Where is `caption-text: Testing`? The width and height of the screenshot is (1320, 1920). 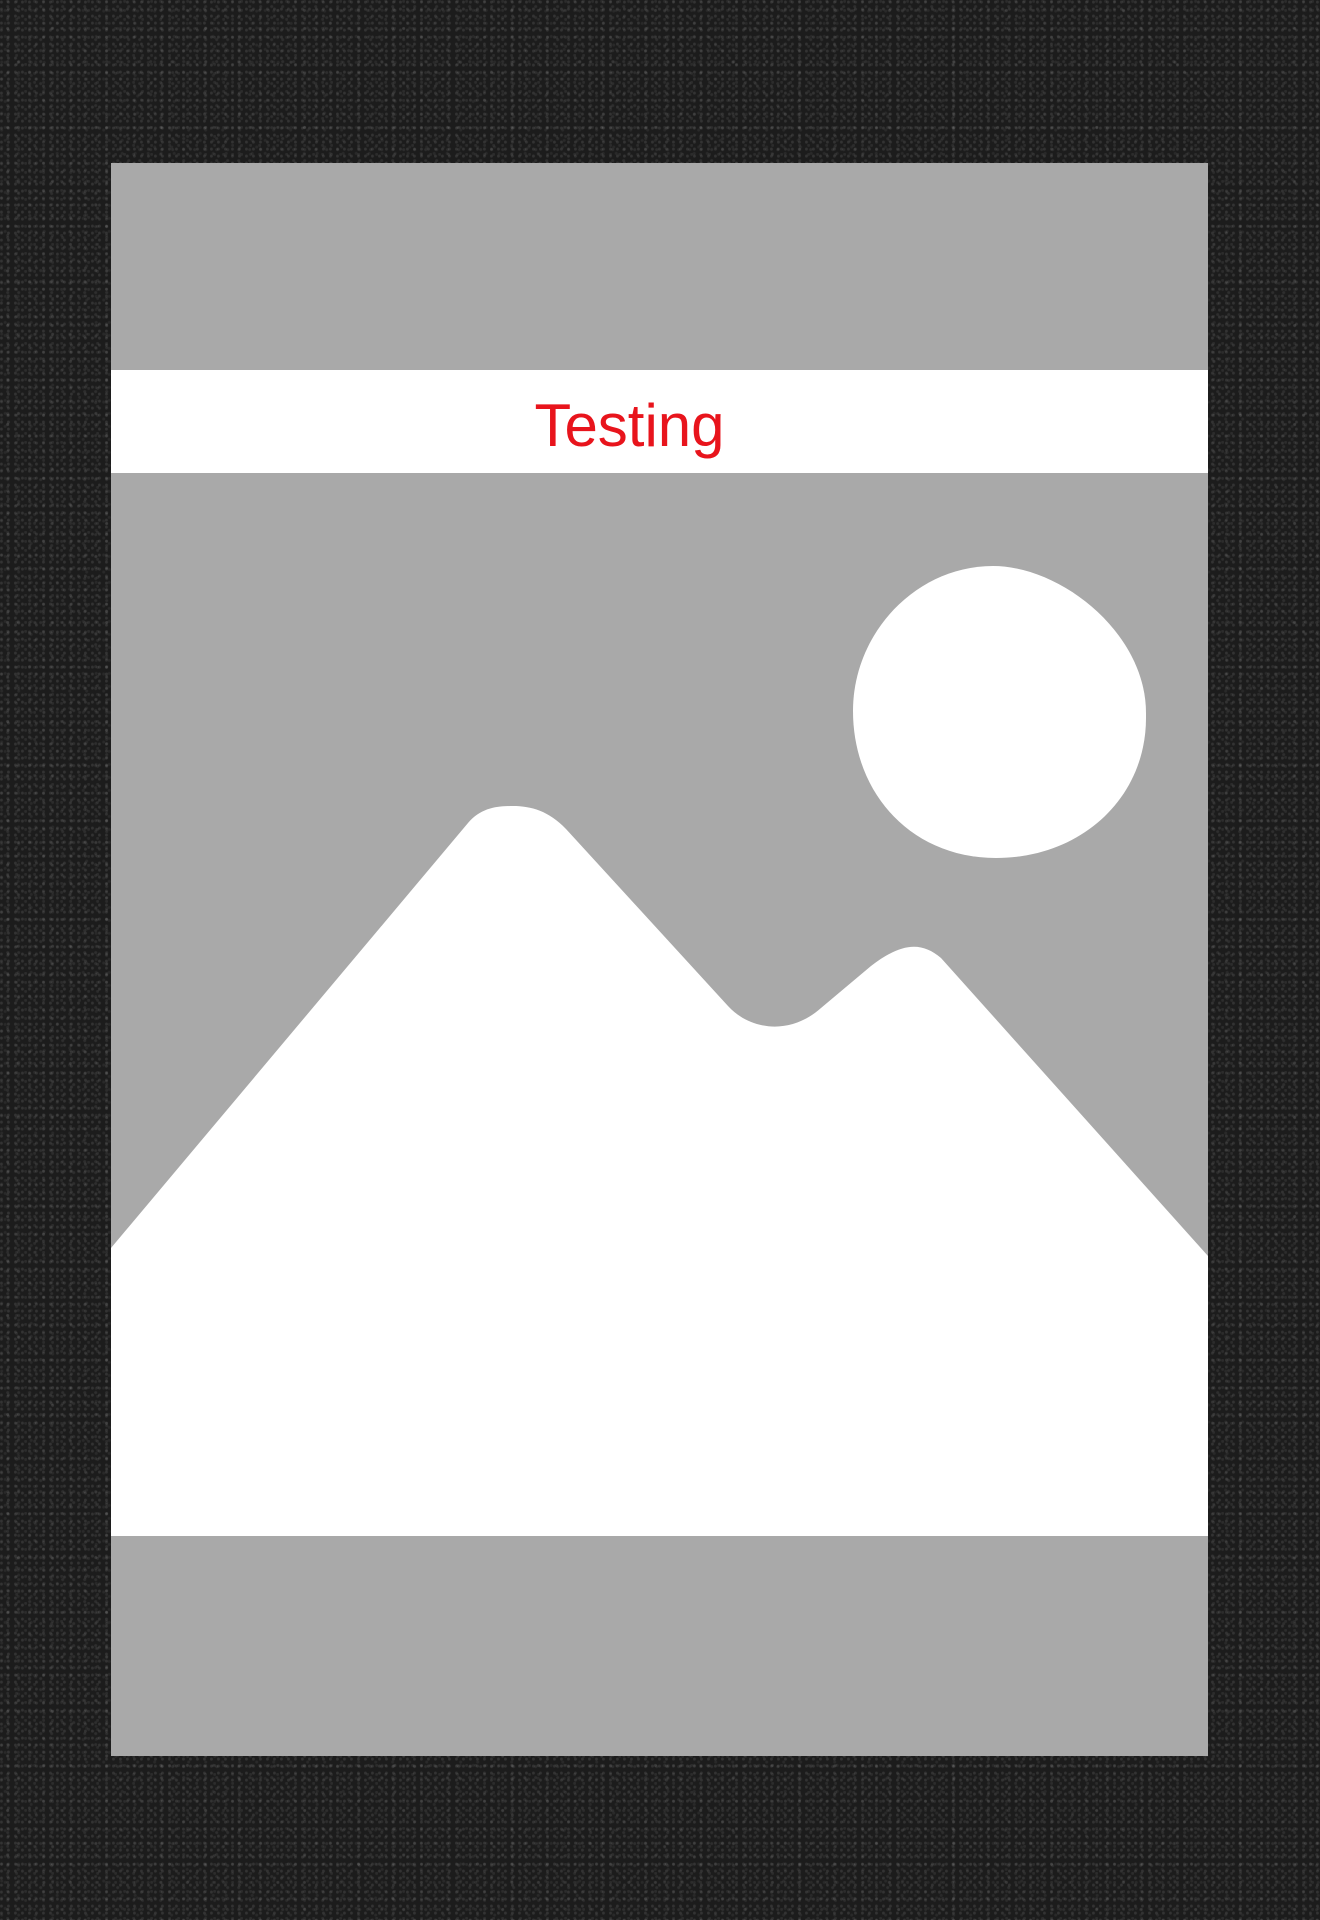 caption-text: Testing is located at coordinates (629, 425).